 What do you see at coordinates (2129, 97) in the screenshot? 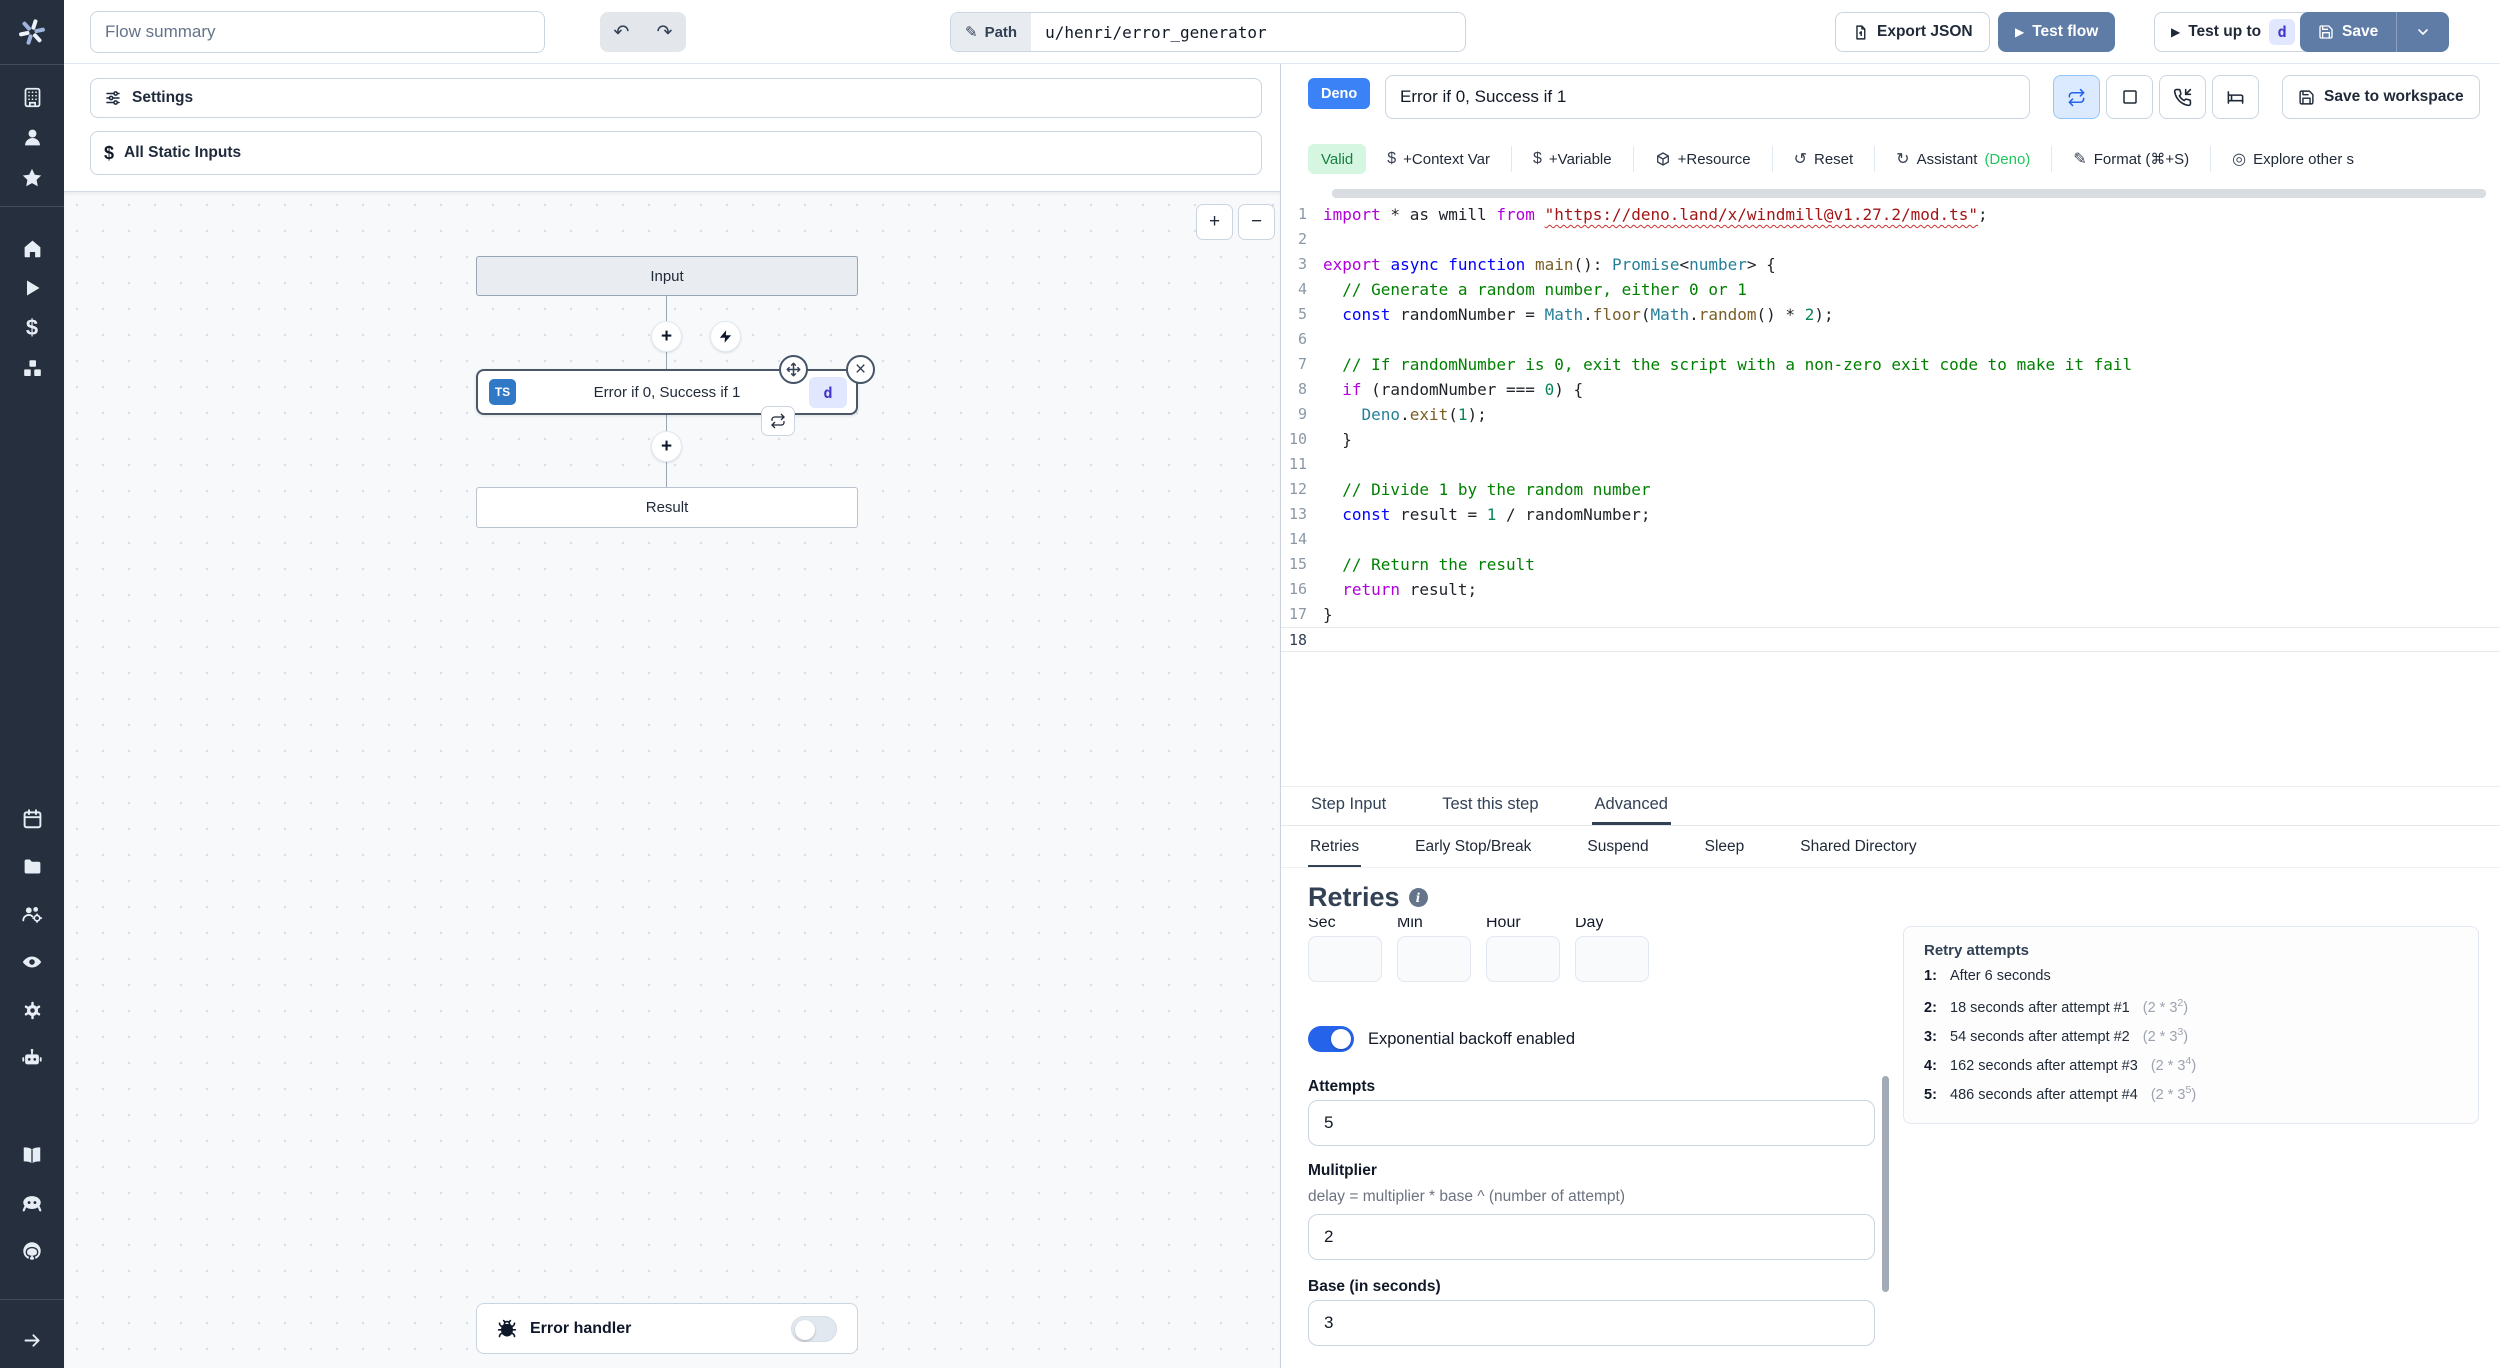
I see `early-stop-button` at bounding box center [2129, 97].